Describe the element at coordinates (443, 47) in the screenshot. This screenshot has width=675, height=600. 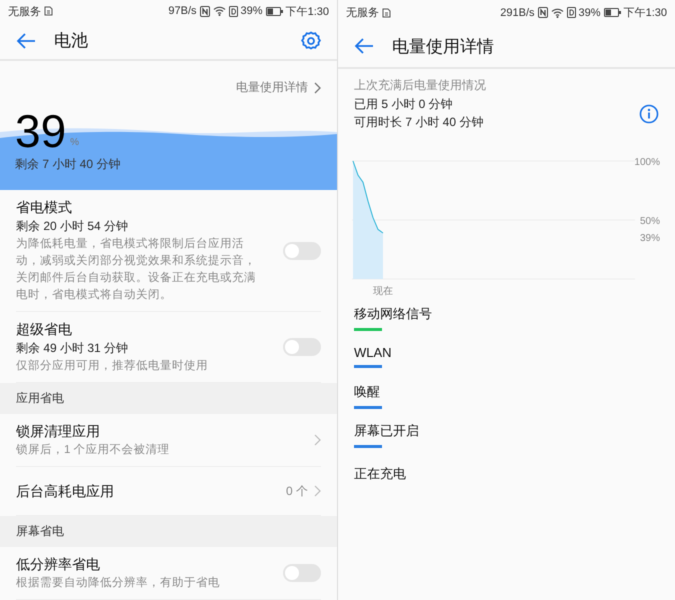
I see `page-title: 电量使用详情` at that location.